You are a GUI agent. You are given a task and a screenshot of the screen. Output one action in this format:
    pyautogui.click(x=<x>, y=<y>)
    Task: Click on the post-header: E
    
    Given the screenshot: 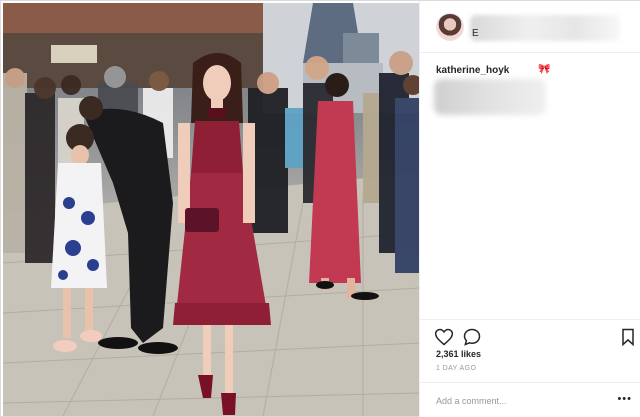 What is the action you would take?
    pyautogui.click(x=530, y=27)
    